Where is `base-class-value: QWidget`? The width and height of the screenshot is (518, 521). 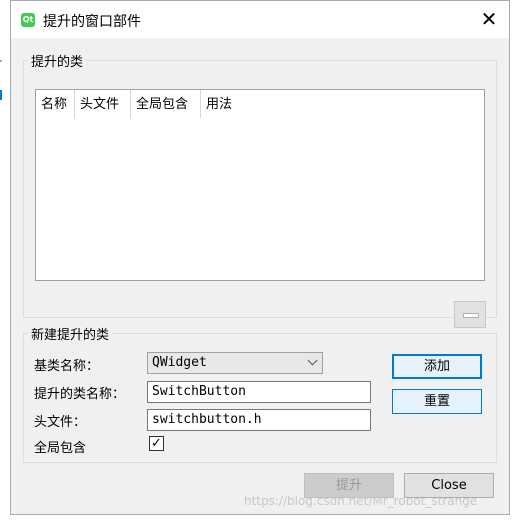 base-class-value: QWidget is located at coordinates (179, 362).